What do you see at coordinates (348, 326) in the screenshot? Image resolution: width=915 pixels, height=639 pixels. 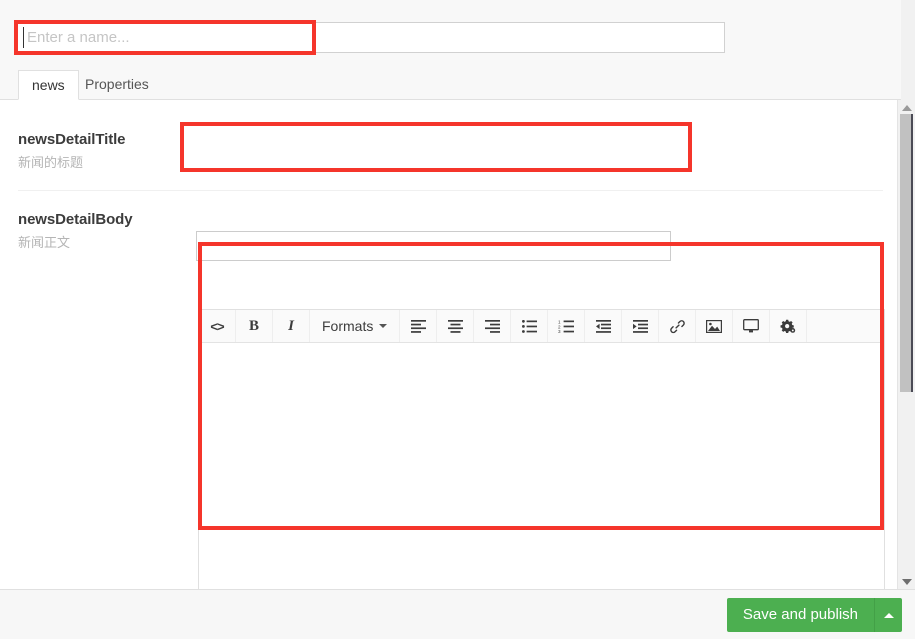 I see `formats-label: Formats` at bounding box center [348, 326].